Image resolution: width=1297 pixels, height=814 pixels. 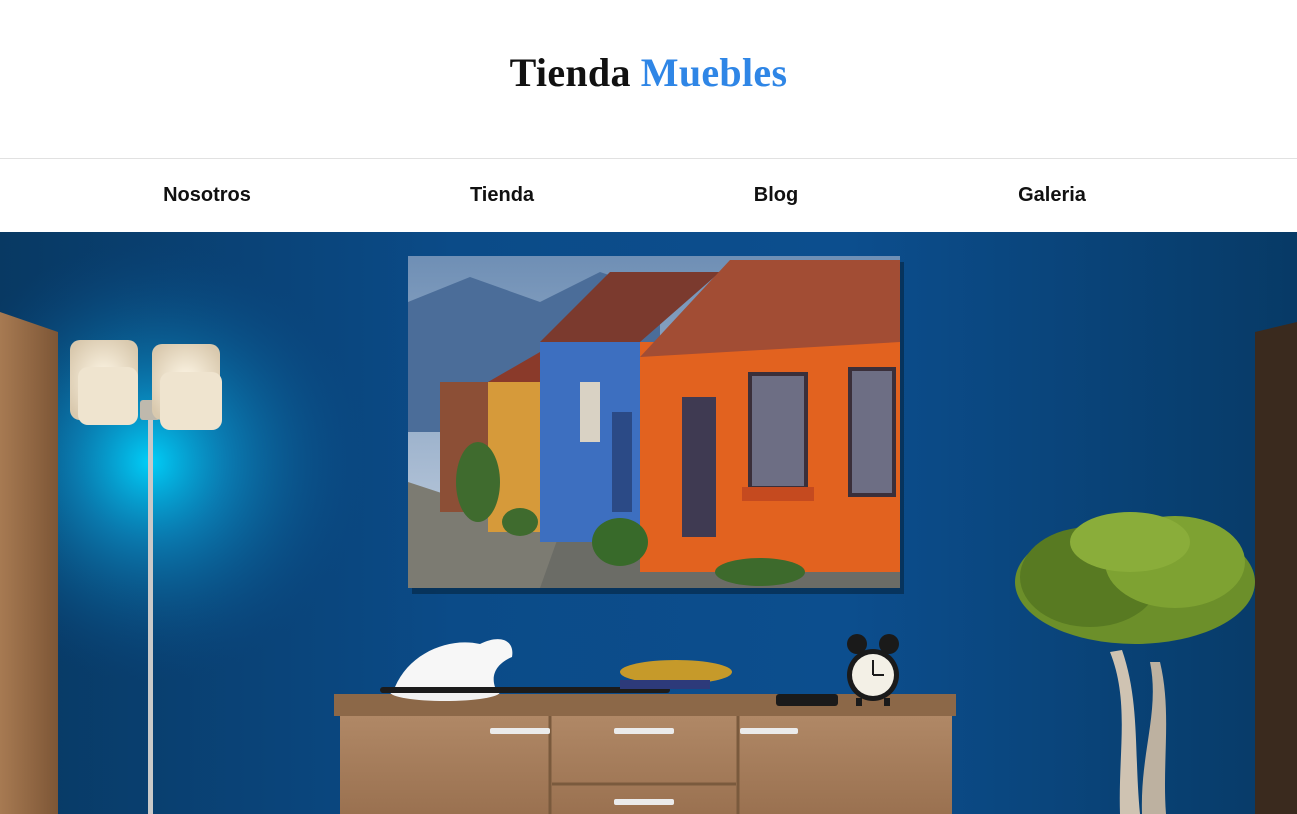 What do you see at coordinates (645, 754) in the screenshot?
I see `sideboard-icon` at bounding box center [645, 754].